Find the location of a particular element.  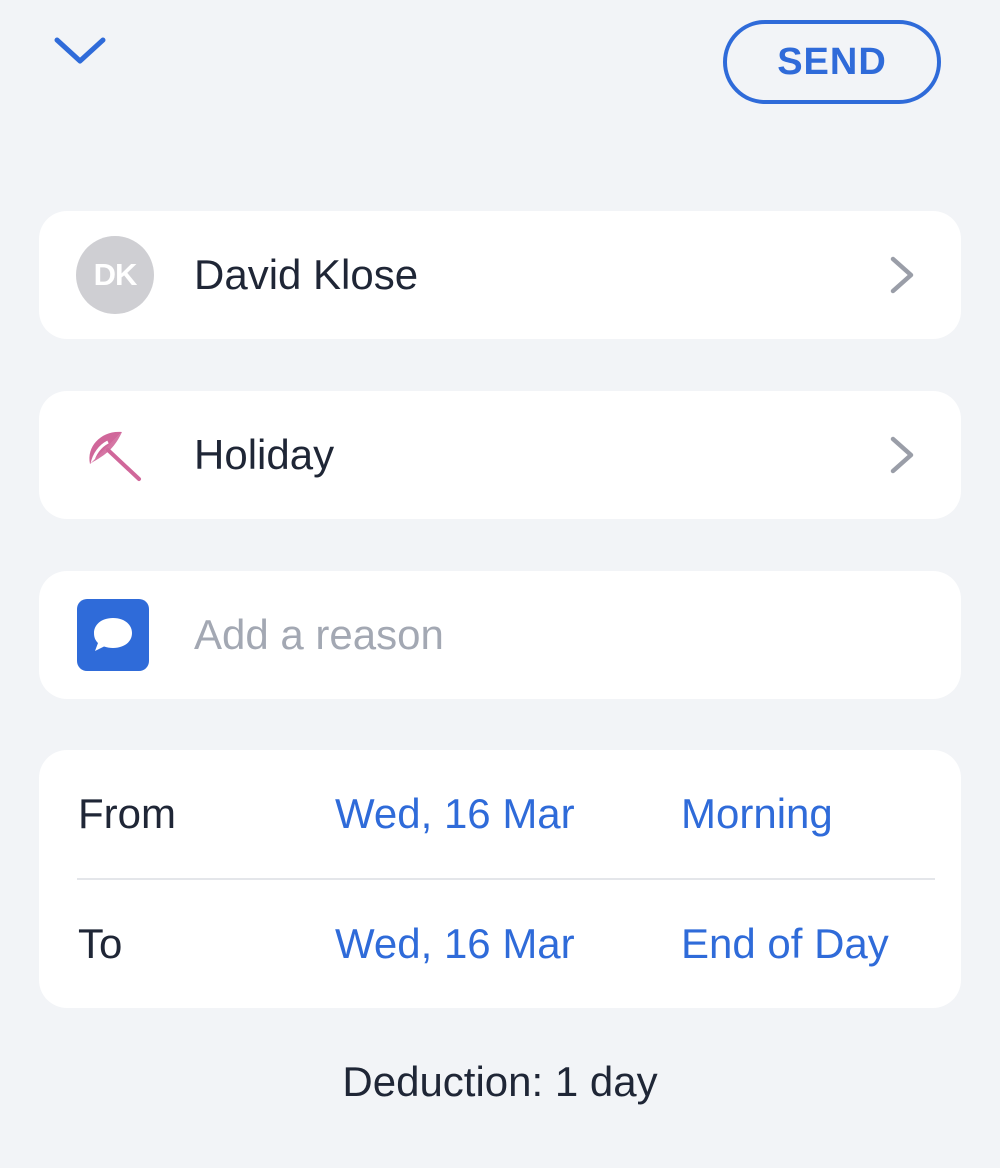

reason-input: Add a reason is located at coordinates (319, 635).